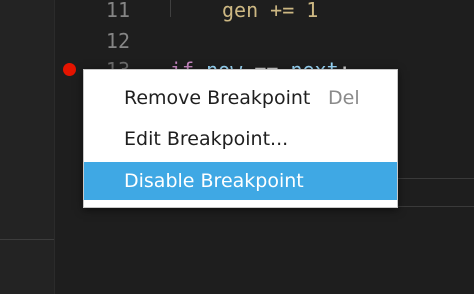 The image size is (474, 294). I want to click on code-line-11: 11 gen += 1, so click(237, 12).